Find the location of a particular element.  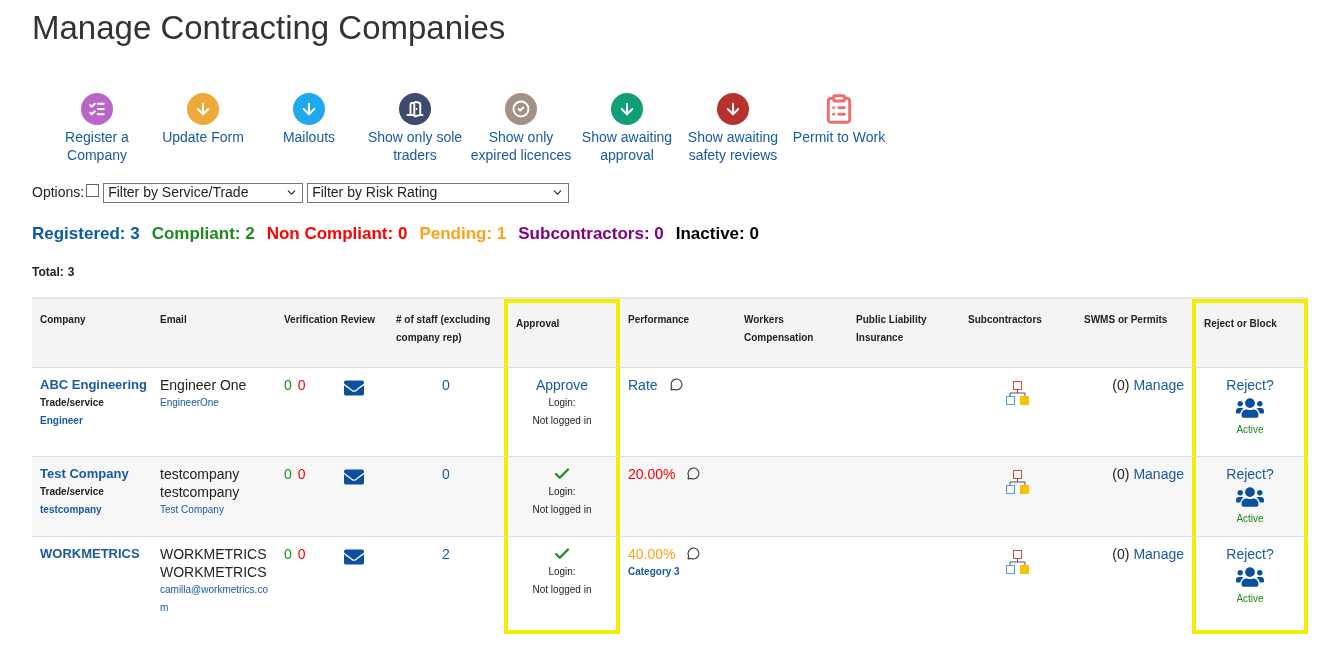

column-header: Company is located at coordinates (63, 319).